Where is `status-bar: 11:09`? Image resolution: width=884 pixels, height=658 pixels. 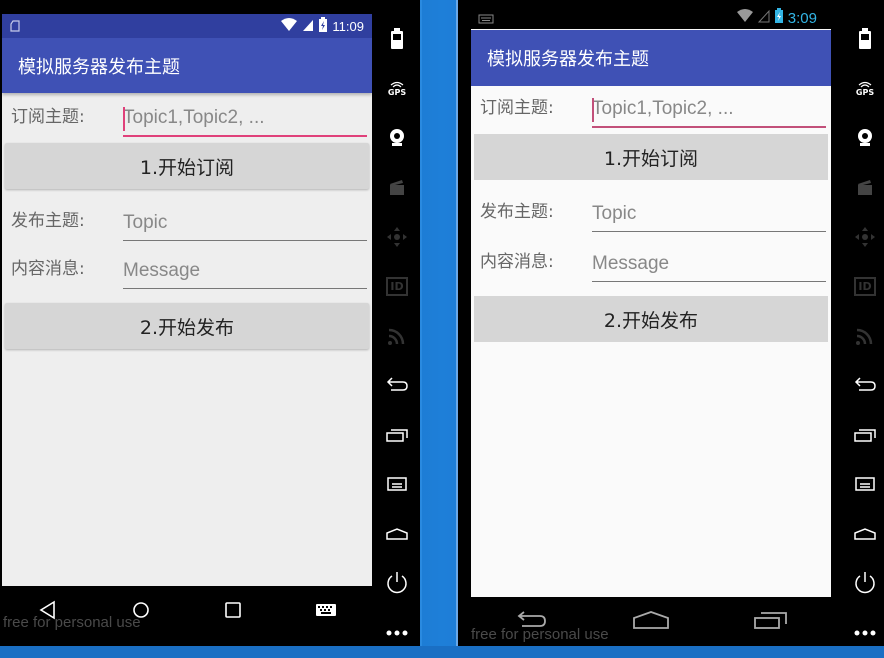 status-bar: 11:09 is located at coordinates (187, 26).